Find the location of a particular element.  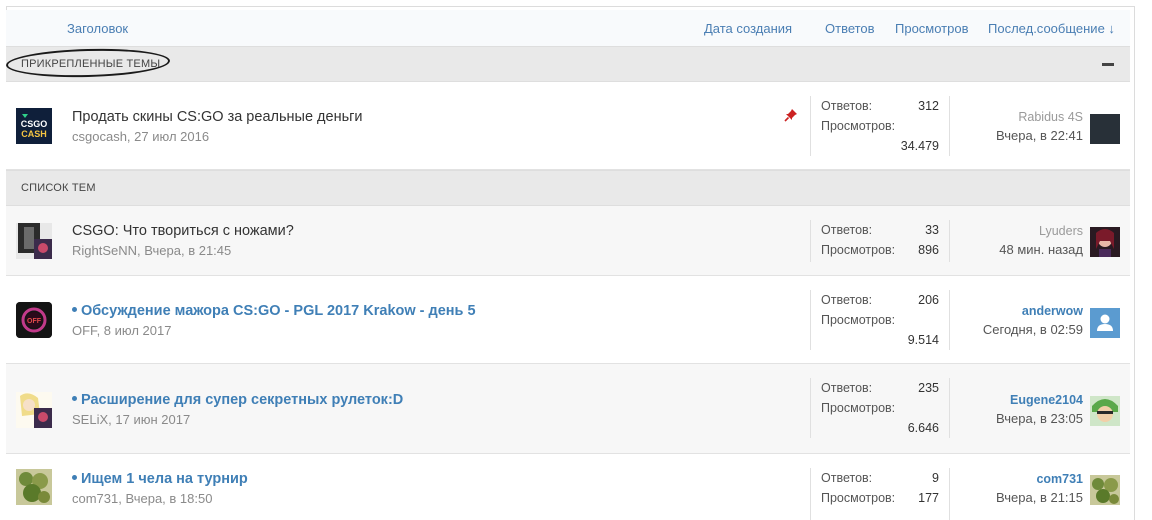

thread-stats: Ответов: 235 Просмотров: 6.646 is located at coordinates (880, 408).